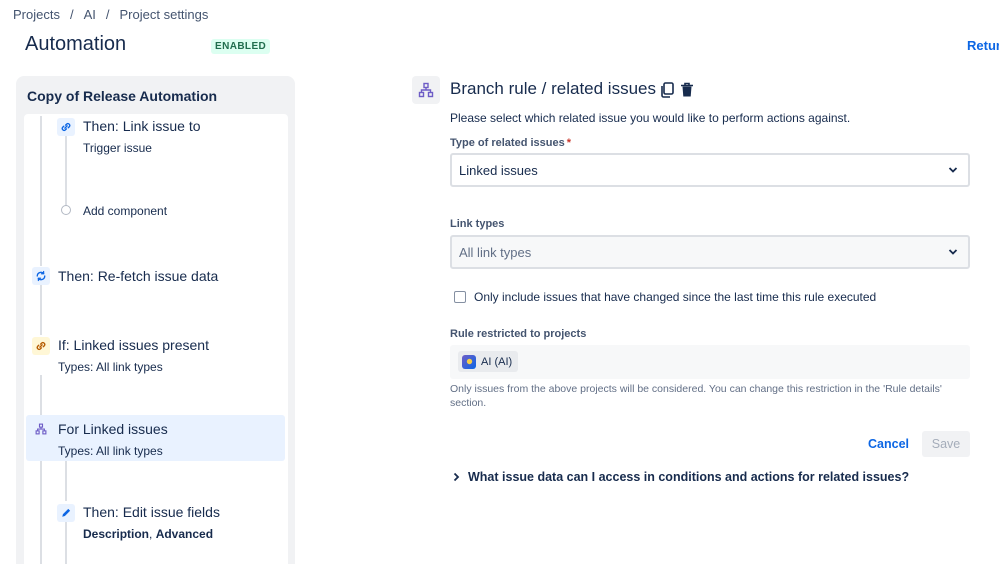  Describe the element at coordinates (142, 126) in the screenshot. I see `node-title: Then: Link issue to` at that location.